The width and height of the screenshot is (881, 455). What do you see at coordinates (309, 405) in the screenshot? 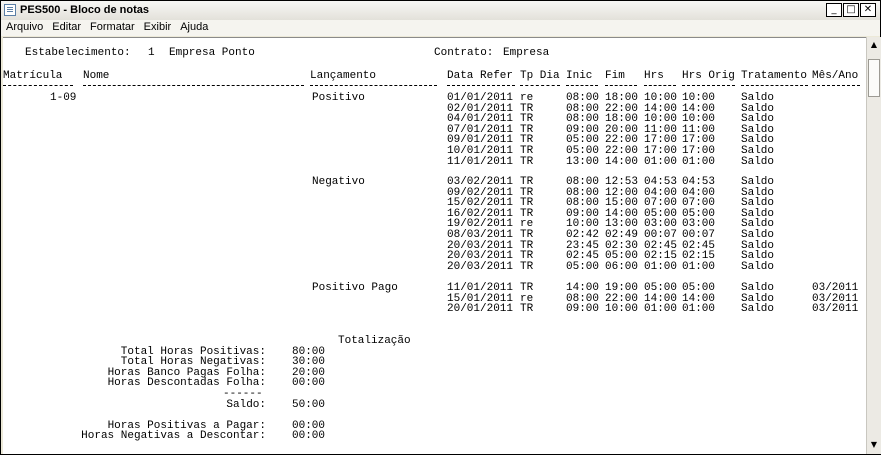
I see `saldo-value: 50:00` at bounding box center [309, 405].